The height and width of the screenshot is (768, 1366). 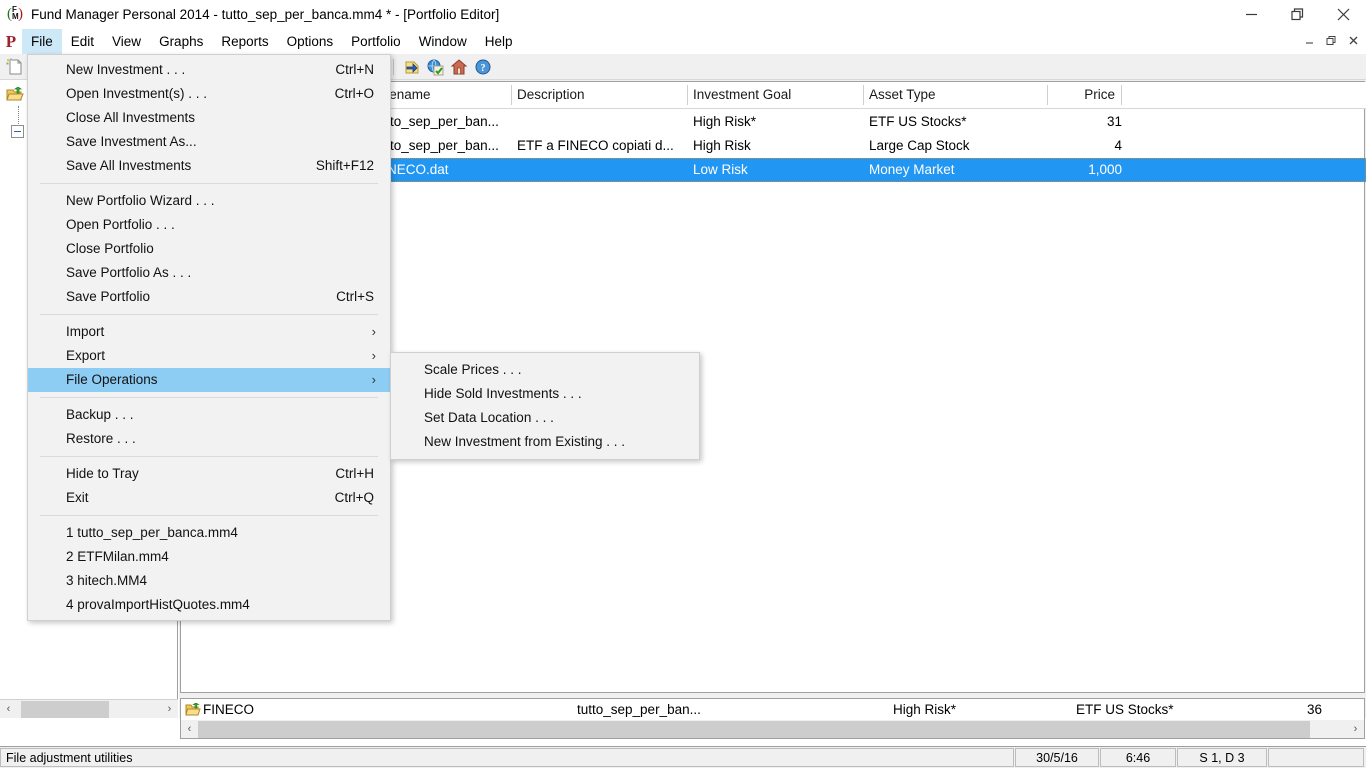 What do you see at coordinates (775, 95) in the screenshot?
I see `column-header-investment-goal: Investment Goal` at bounding box center [775, 95].